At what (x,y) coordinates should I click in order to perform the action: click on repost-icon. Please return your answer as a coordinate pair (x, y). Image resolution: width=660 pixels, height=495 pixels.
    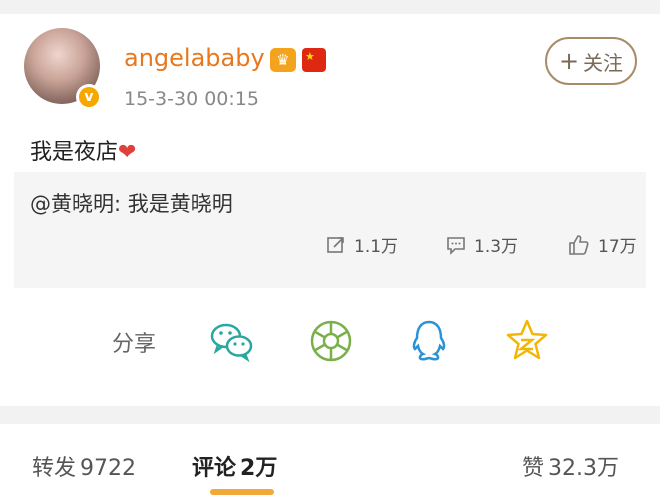
    Looking at the image, I should click on (335, 244).